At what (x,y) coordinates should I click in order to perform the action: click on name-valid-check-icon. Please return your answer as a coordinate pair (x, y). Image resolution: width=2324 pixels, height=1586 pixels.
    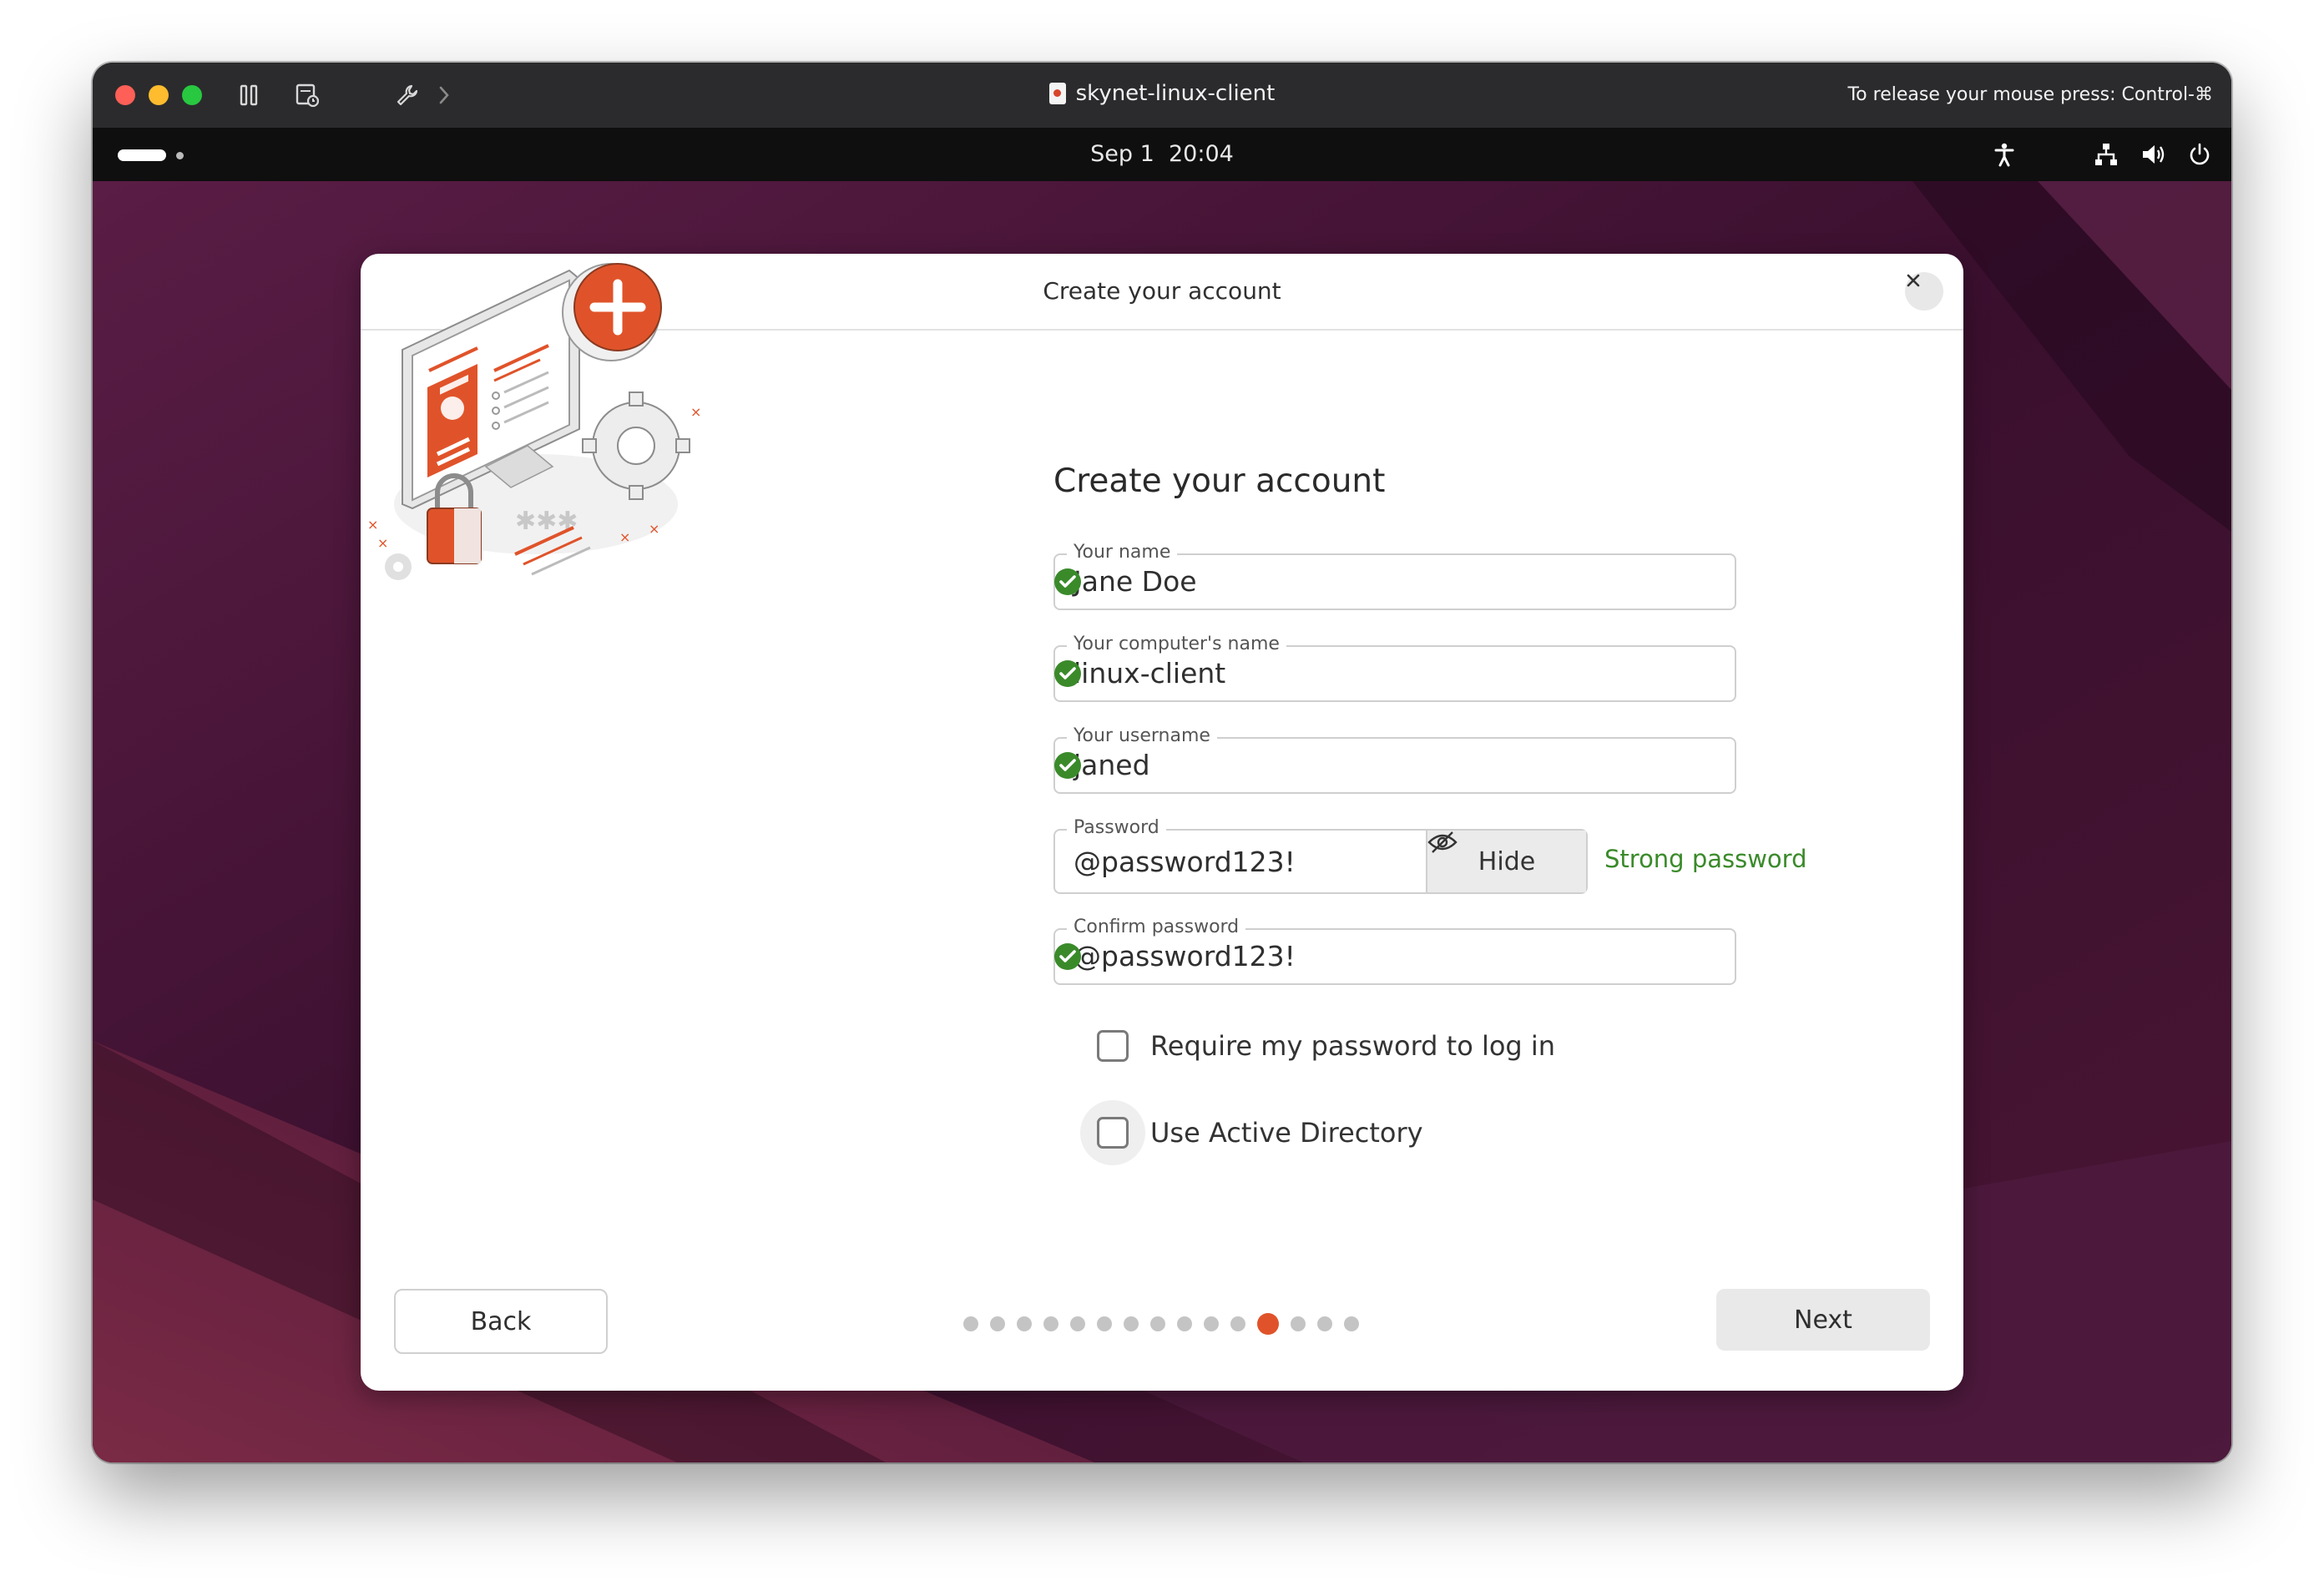
    Looking at the image, I should click on (1067, 581).